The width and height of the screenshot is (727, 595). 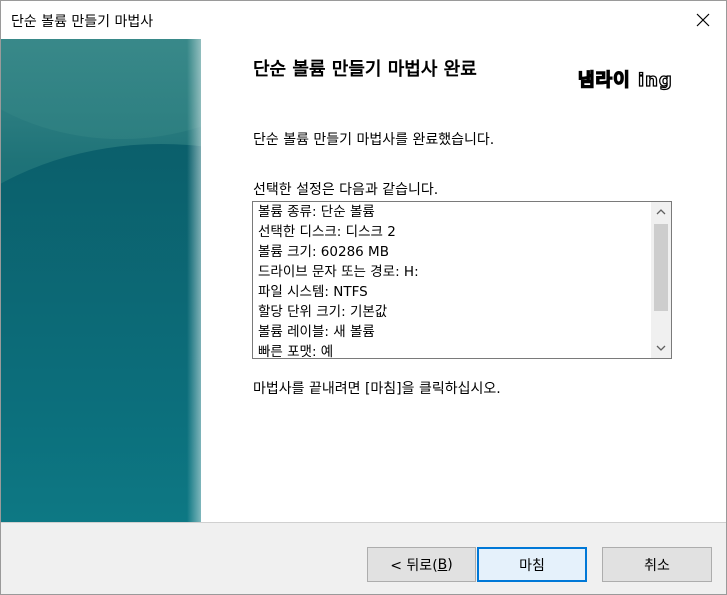 What do you see at coordinates (346, 190) in the screenshot?
I see `settings-intro-text: 선택한 설정은 다음과 같습니다.` at bounding box center [346, 190].